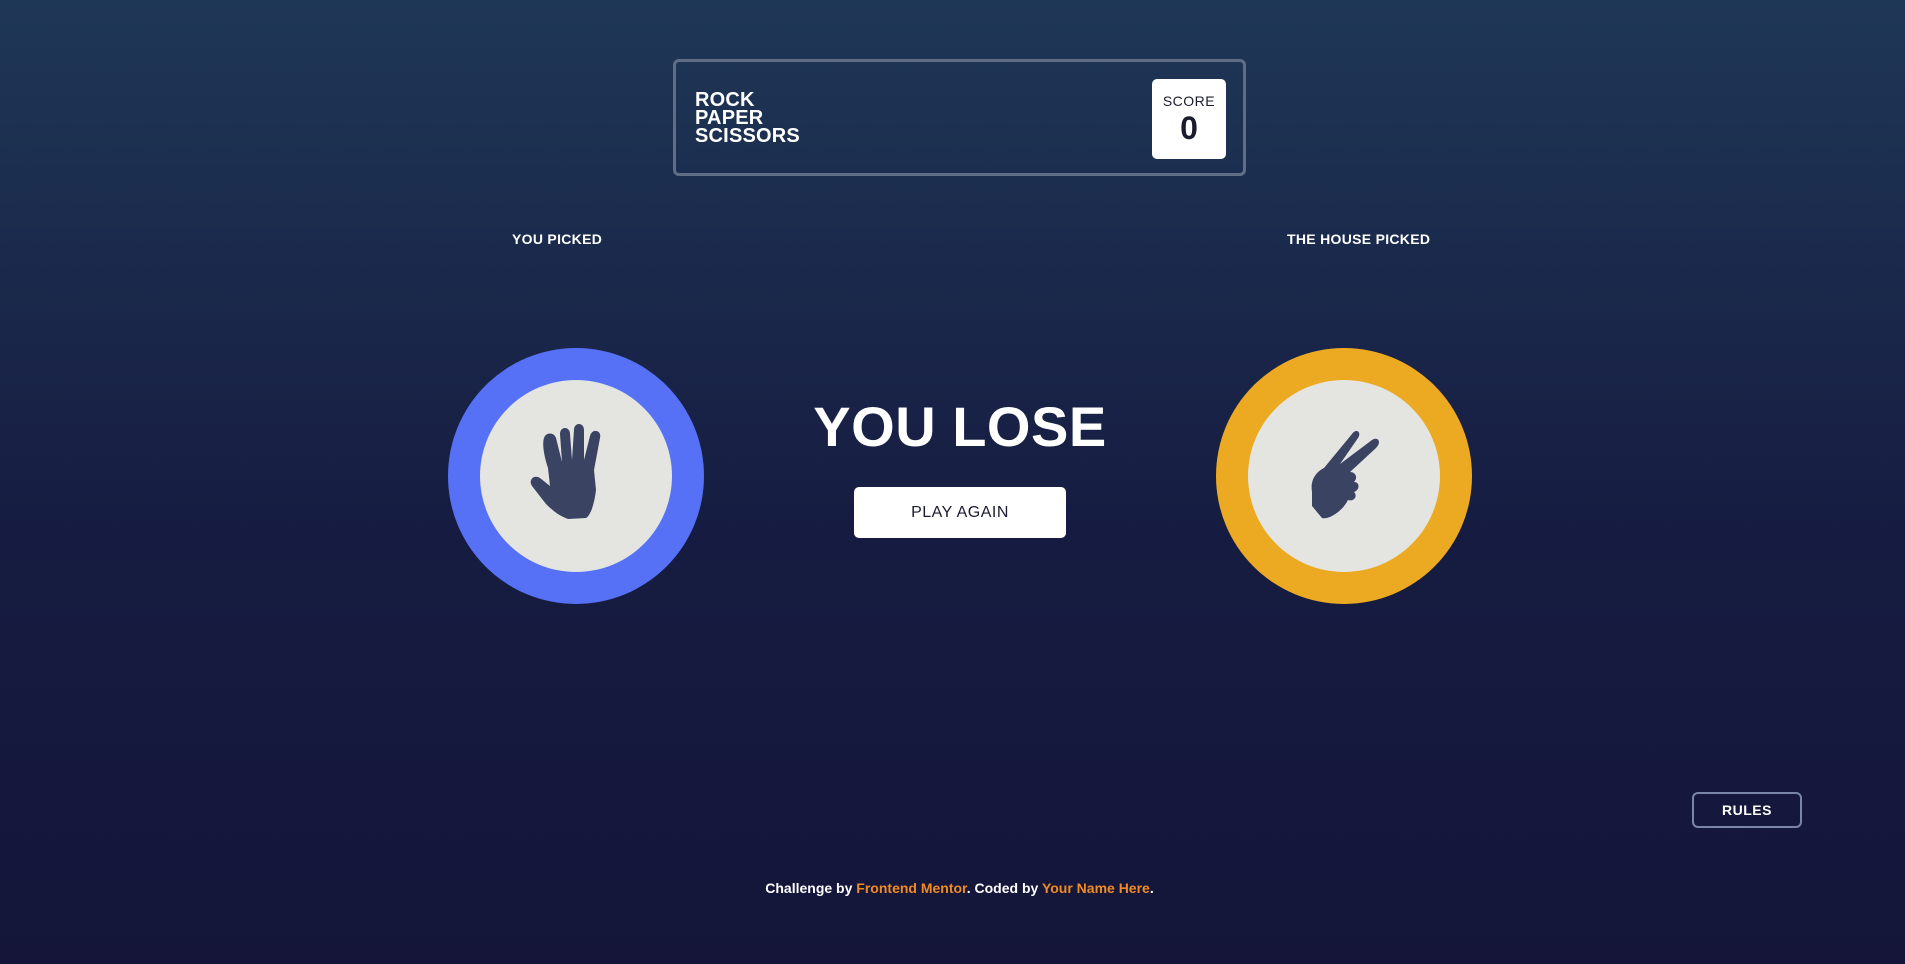 This screenshot has width=1905, height=964. Describe the element at coordinates (911, 888) in the screenshot. I see `frontend-mentor-link: Frontend Mentor` at that location.